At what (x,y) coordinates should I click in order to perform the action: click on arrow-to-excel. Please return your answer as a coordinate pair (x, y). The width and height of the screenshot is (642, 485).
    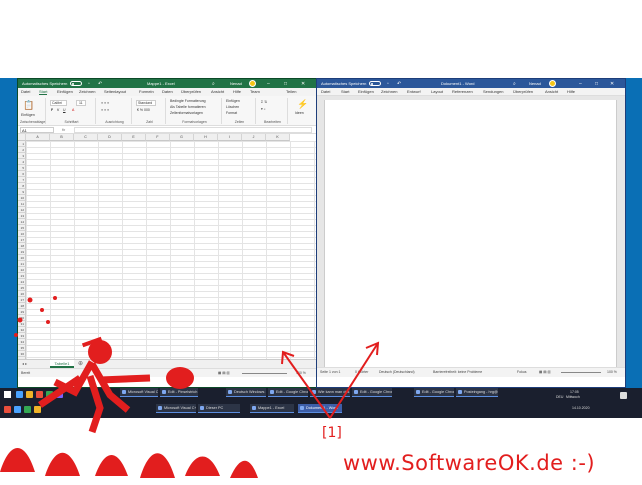
    Looking at the image, I should click on (306, 385).